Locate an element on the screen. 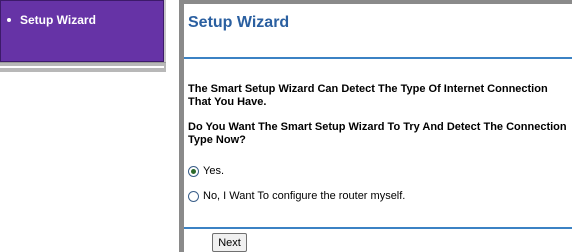 This screenshot has width=572, height=252. page-title: Setup Wizard is located at coordinates (239, 22).